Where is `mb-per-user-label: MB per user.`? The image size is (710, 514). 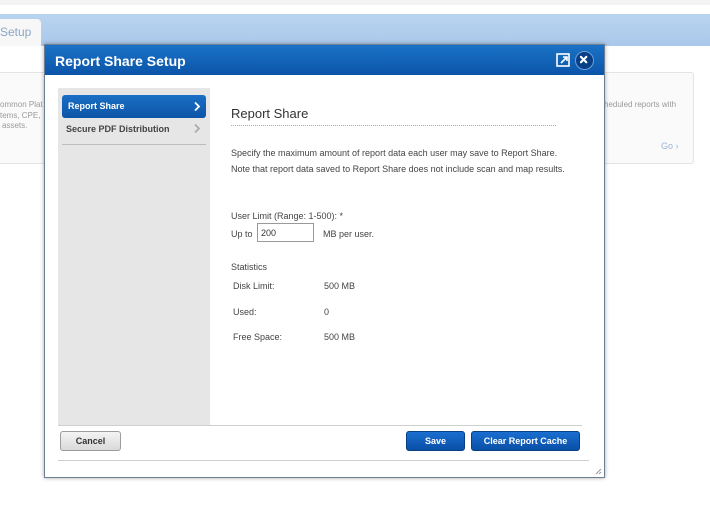
mb-per-user-label: MB per user. is located at coordinates (349, 234).